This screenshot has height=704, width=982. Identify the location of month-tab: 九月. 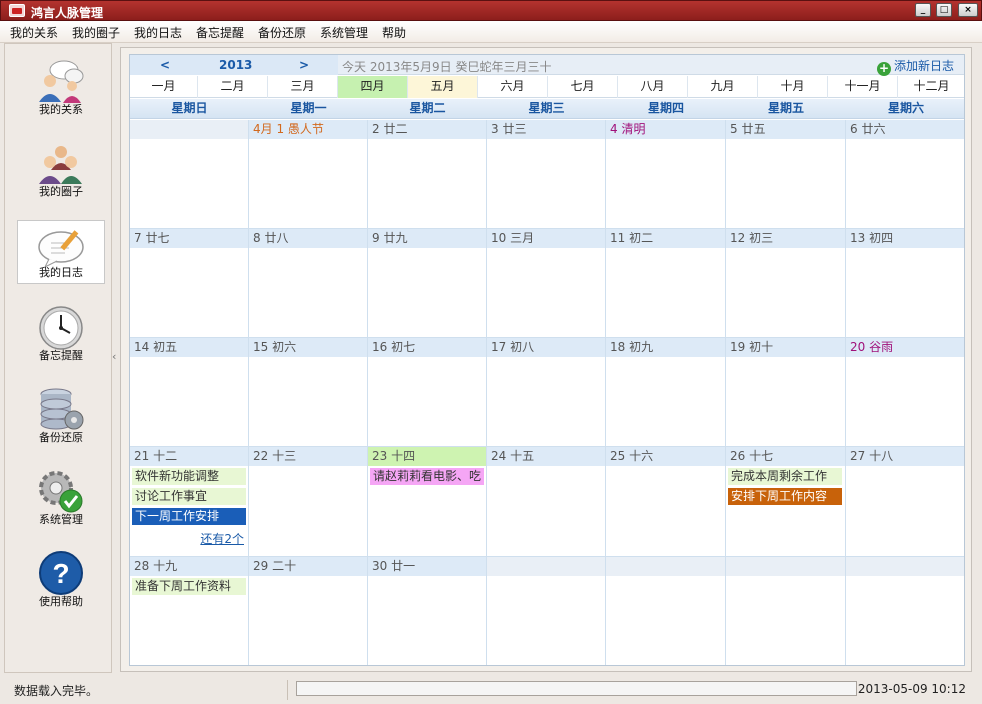
(723, 87).